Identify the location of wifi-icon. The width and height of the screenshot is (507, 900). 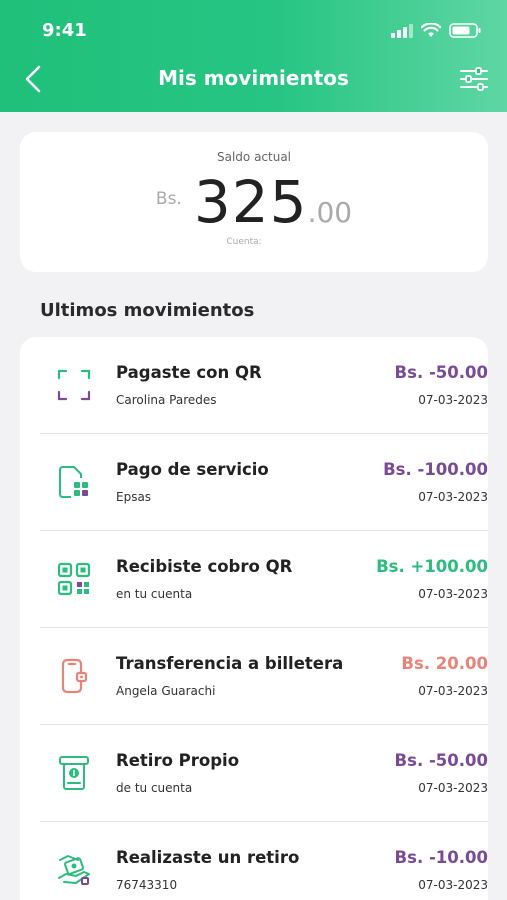
(431, 31).